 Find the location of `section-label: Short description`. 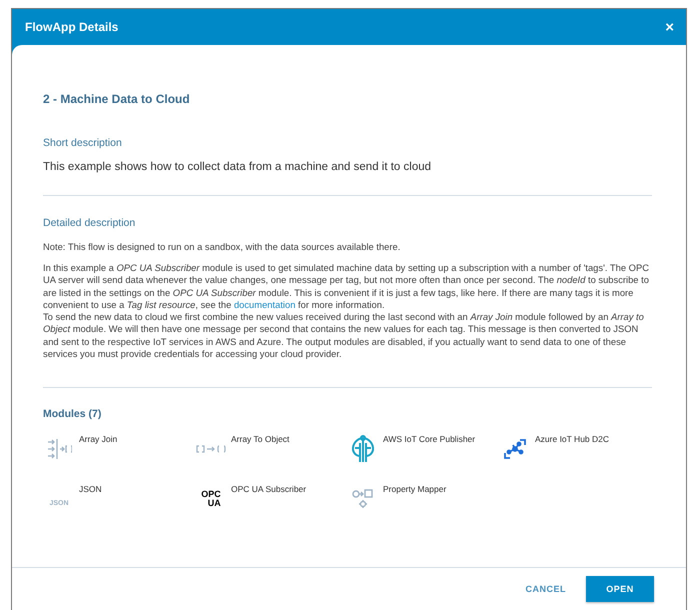

section-label: Short description is located at coordinates (83, 143).